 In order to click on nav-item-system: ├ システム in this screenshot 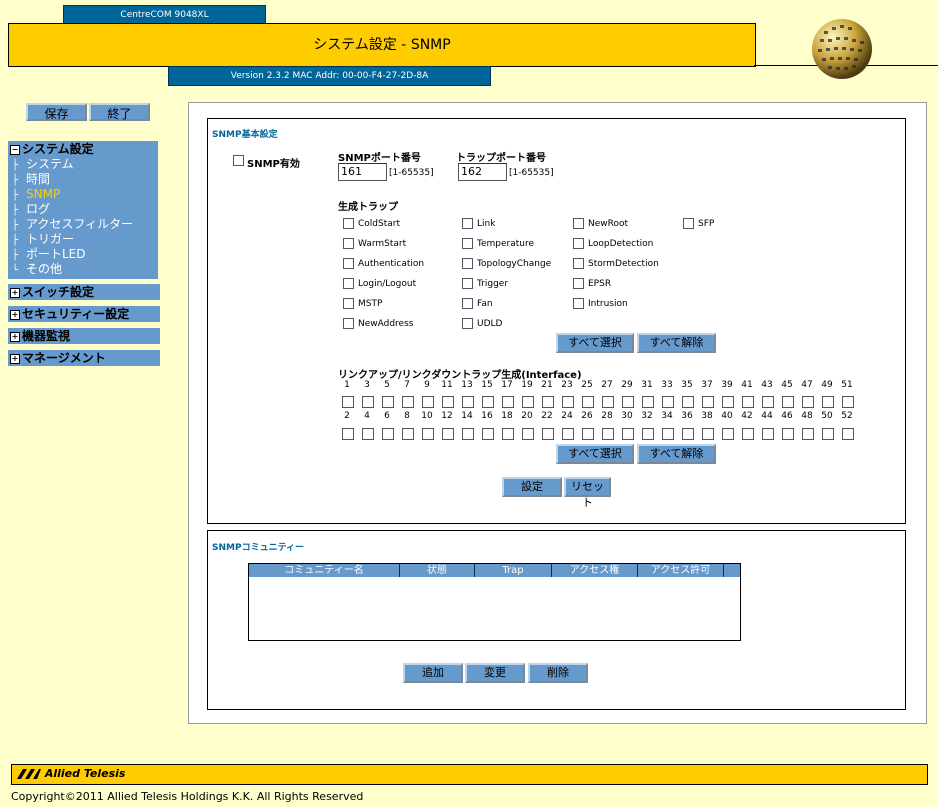, I will do `click(83, 164)`.